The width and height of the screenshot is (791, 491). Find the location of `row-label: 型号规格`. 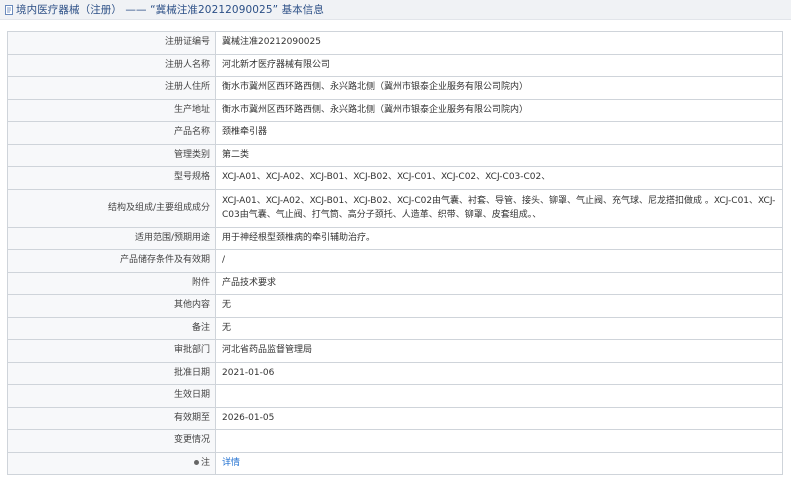

row-label: 型号规格 is located at coordinates (111, 178).